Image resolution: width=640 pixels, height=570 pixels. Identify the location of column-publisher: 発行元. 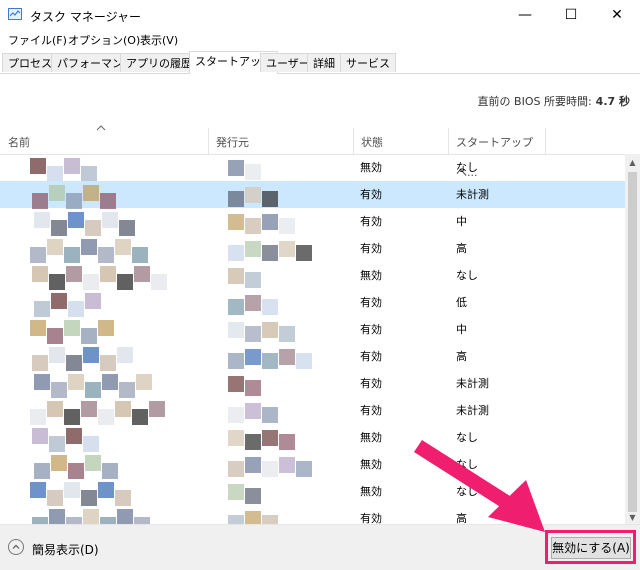
(280, 141).